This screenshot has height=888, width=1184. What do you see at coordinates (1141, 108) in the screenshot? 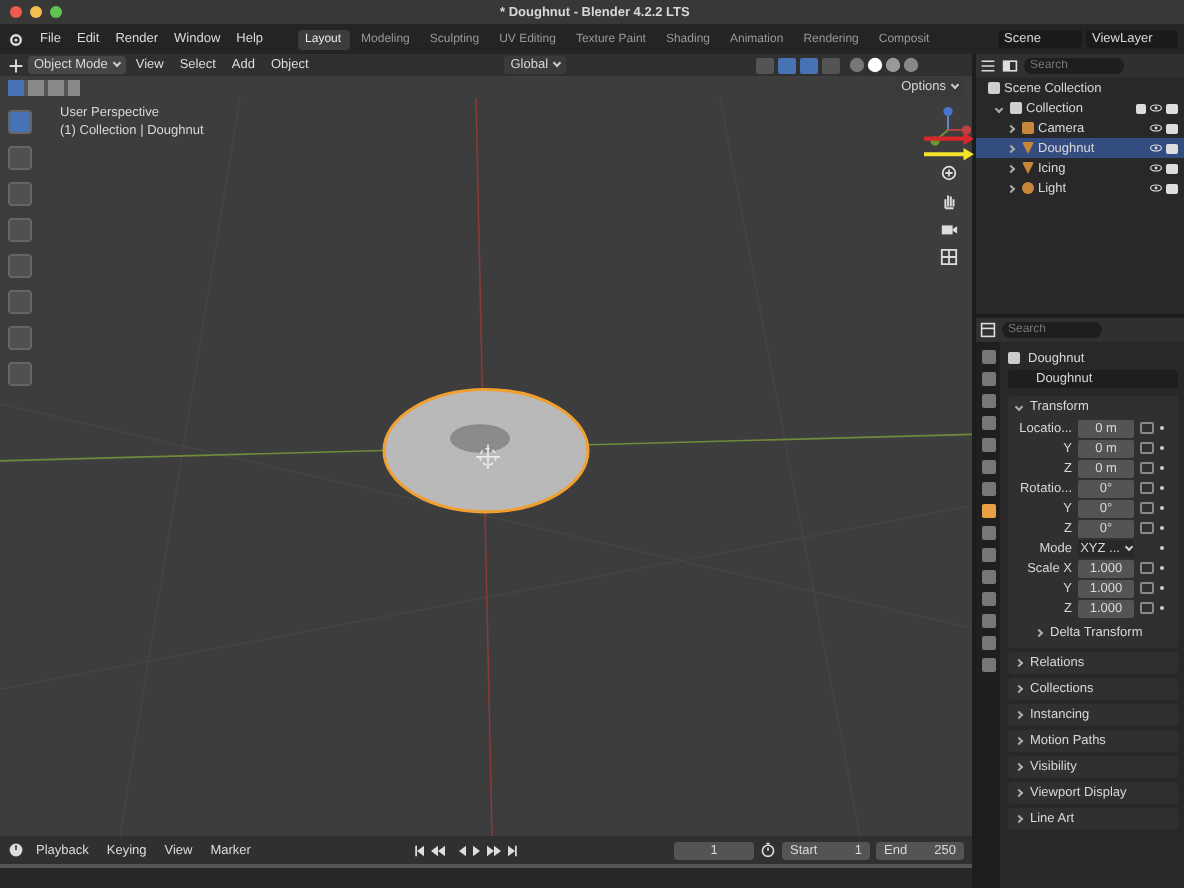
I see `checkbox-icon` at bounding box center [1141, 108].